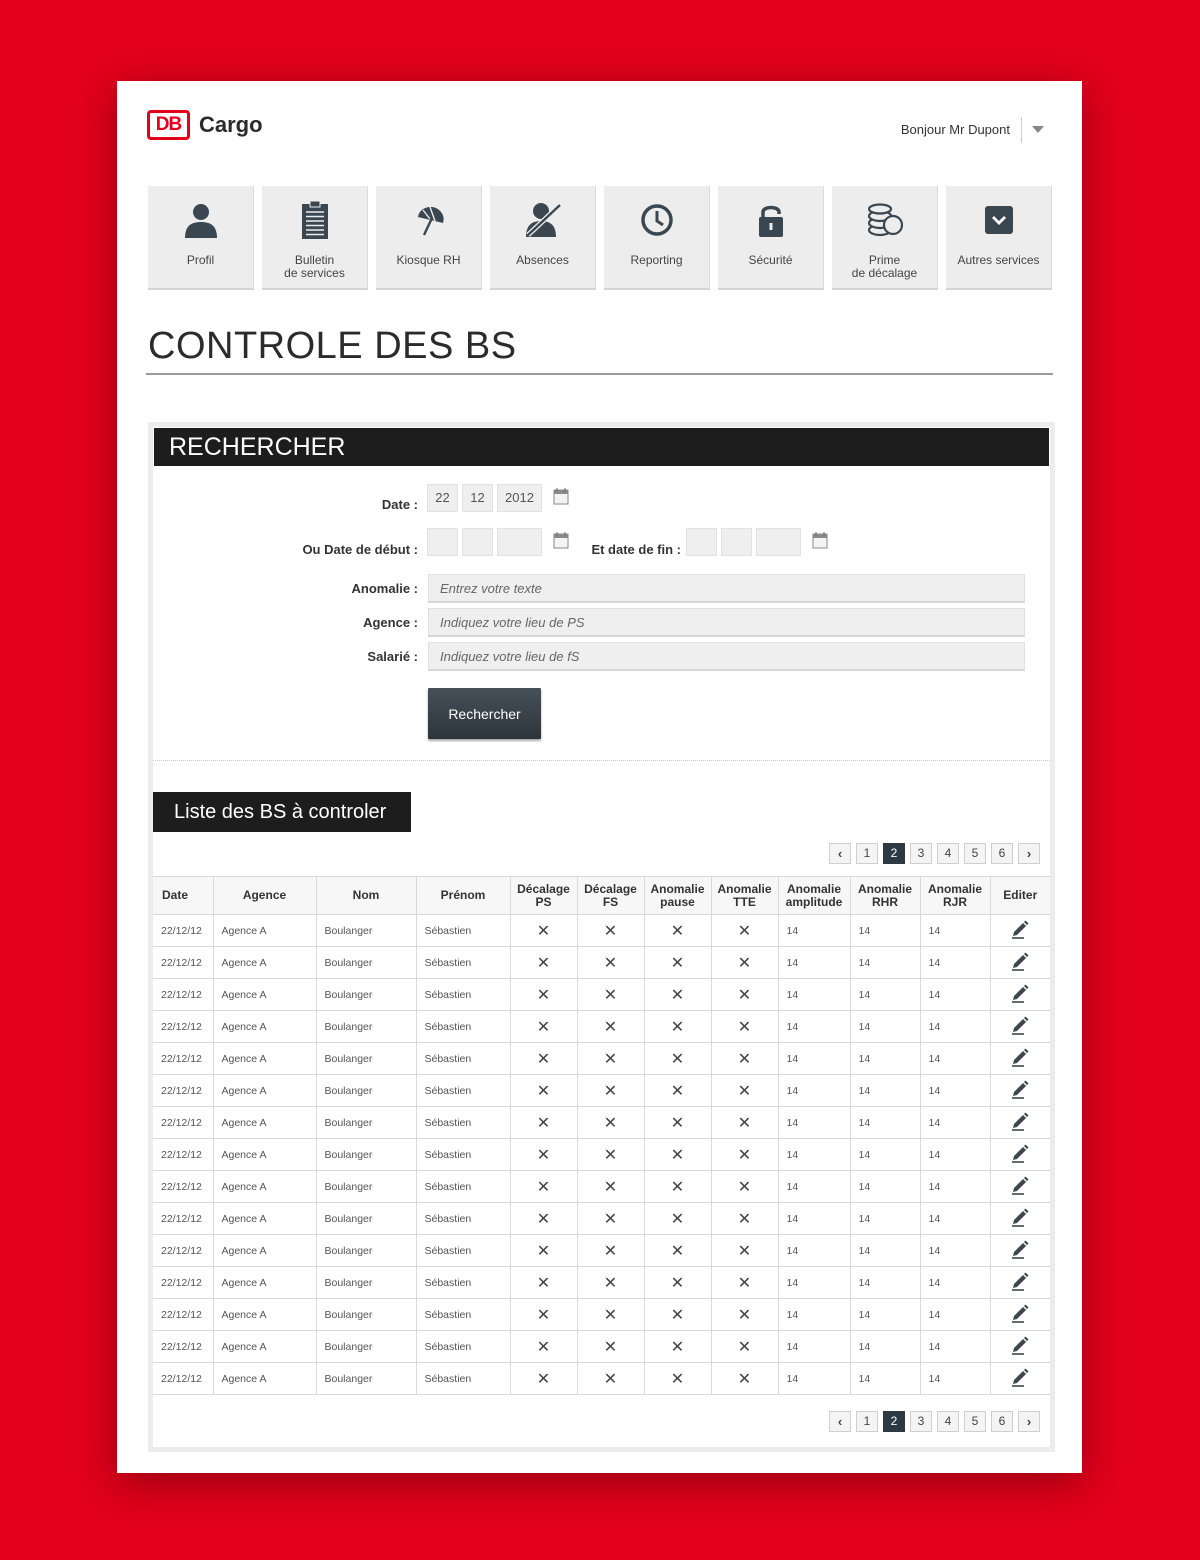 The width and height of the screenshot is (1200, 1560). Describe the element at coordinates (678, 895) in the screenshot. I see `column-header: Anomalie pause` at that location.